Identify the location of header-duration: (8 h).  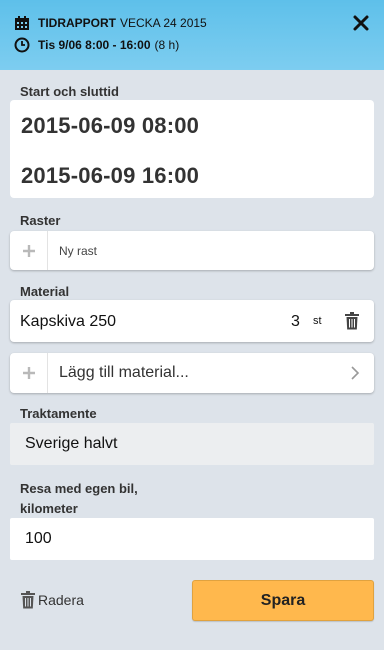
(167, 45).